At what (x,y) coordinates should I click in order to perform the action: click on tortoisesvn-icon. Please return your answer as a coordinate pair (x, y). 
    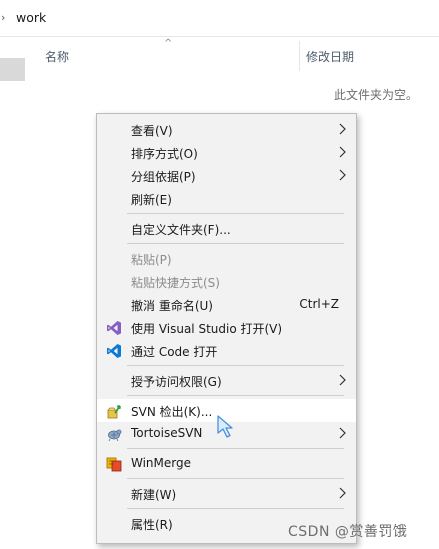
    Looking at the image, I should click on (115, 435).